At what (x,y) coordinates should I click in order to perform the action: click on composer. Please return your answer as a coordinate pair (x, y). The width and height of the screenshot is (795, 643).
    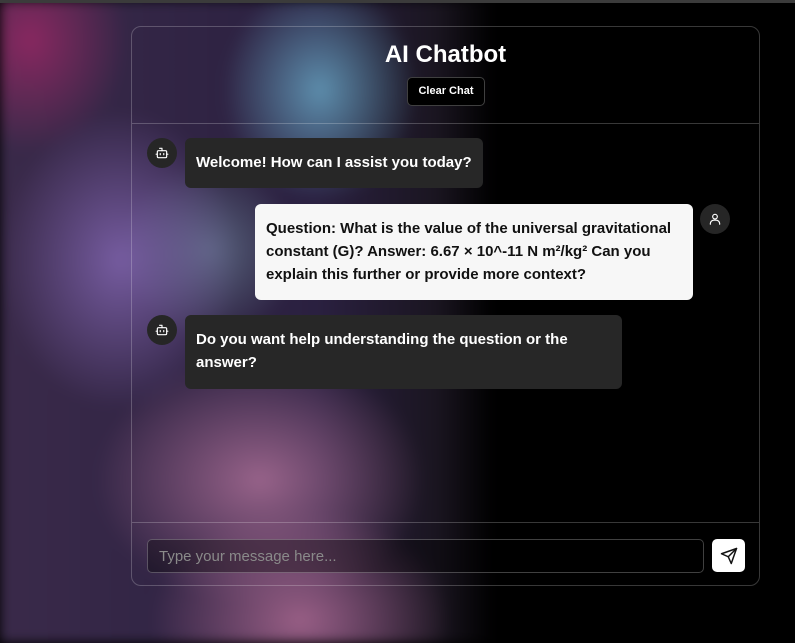
    Looking at the image, I should click on (445, 553).